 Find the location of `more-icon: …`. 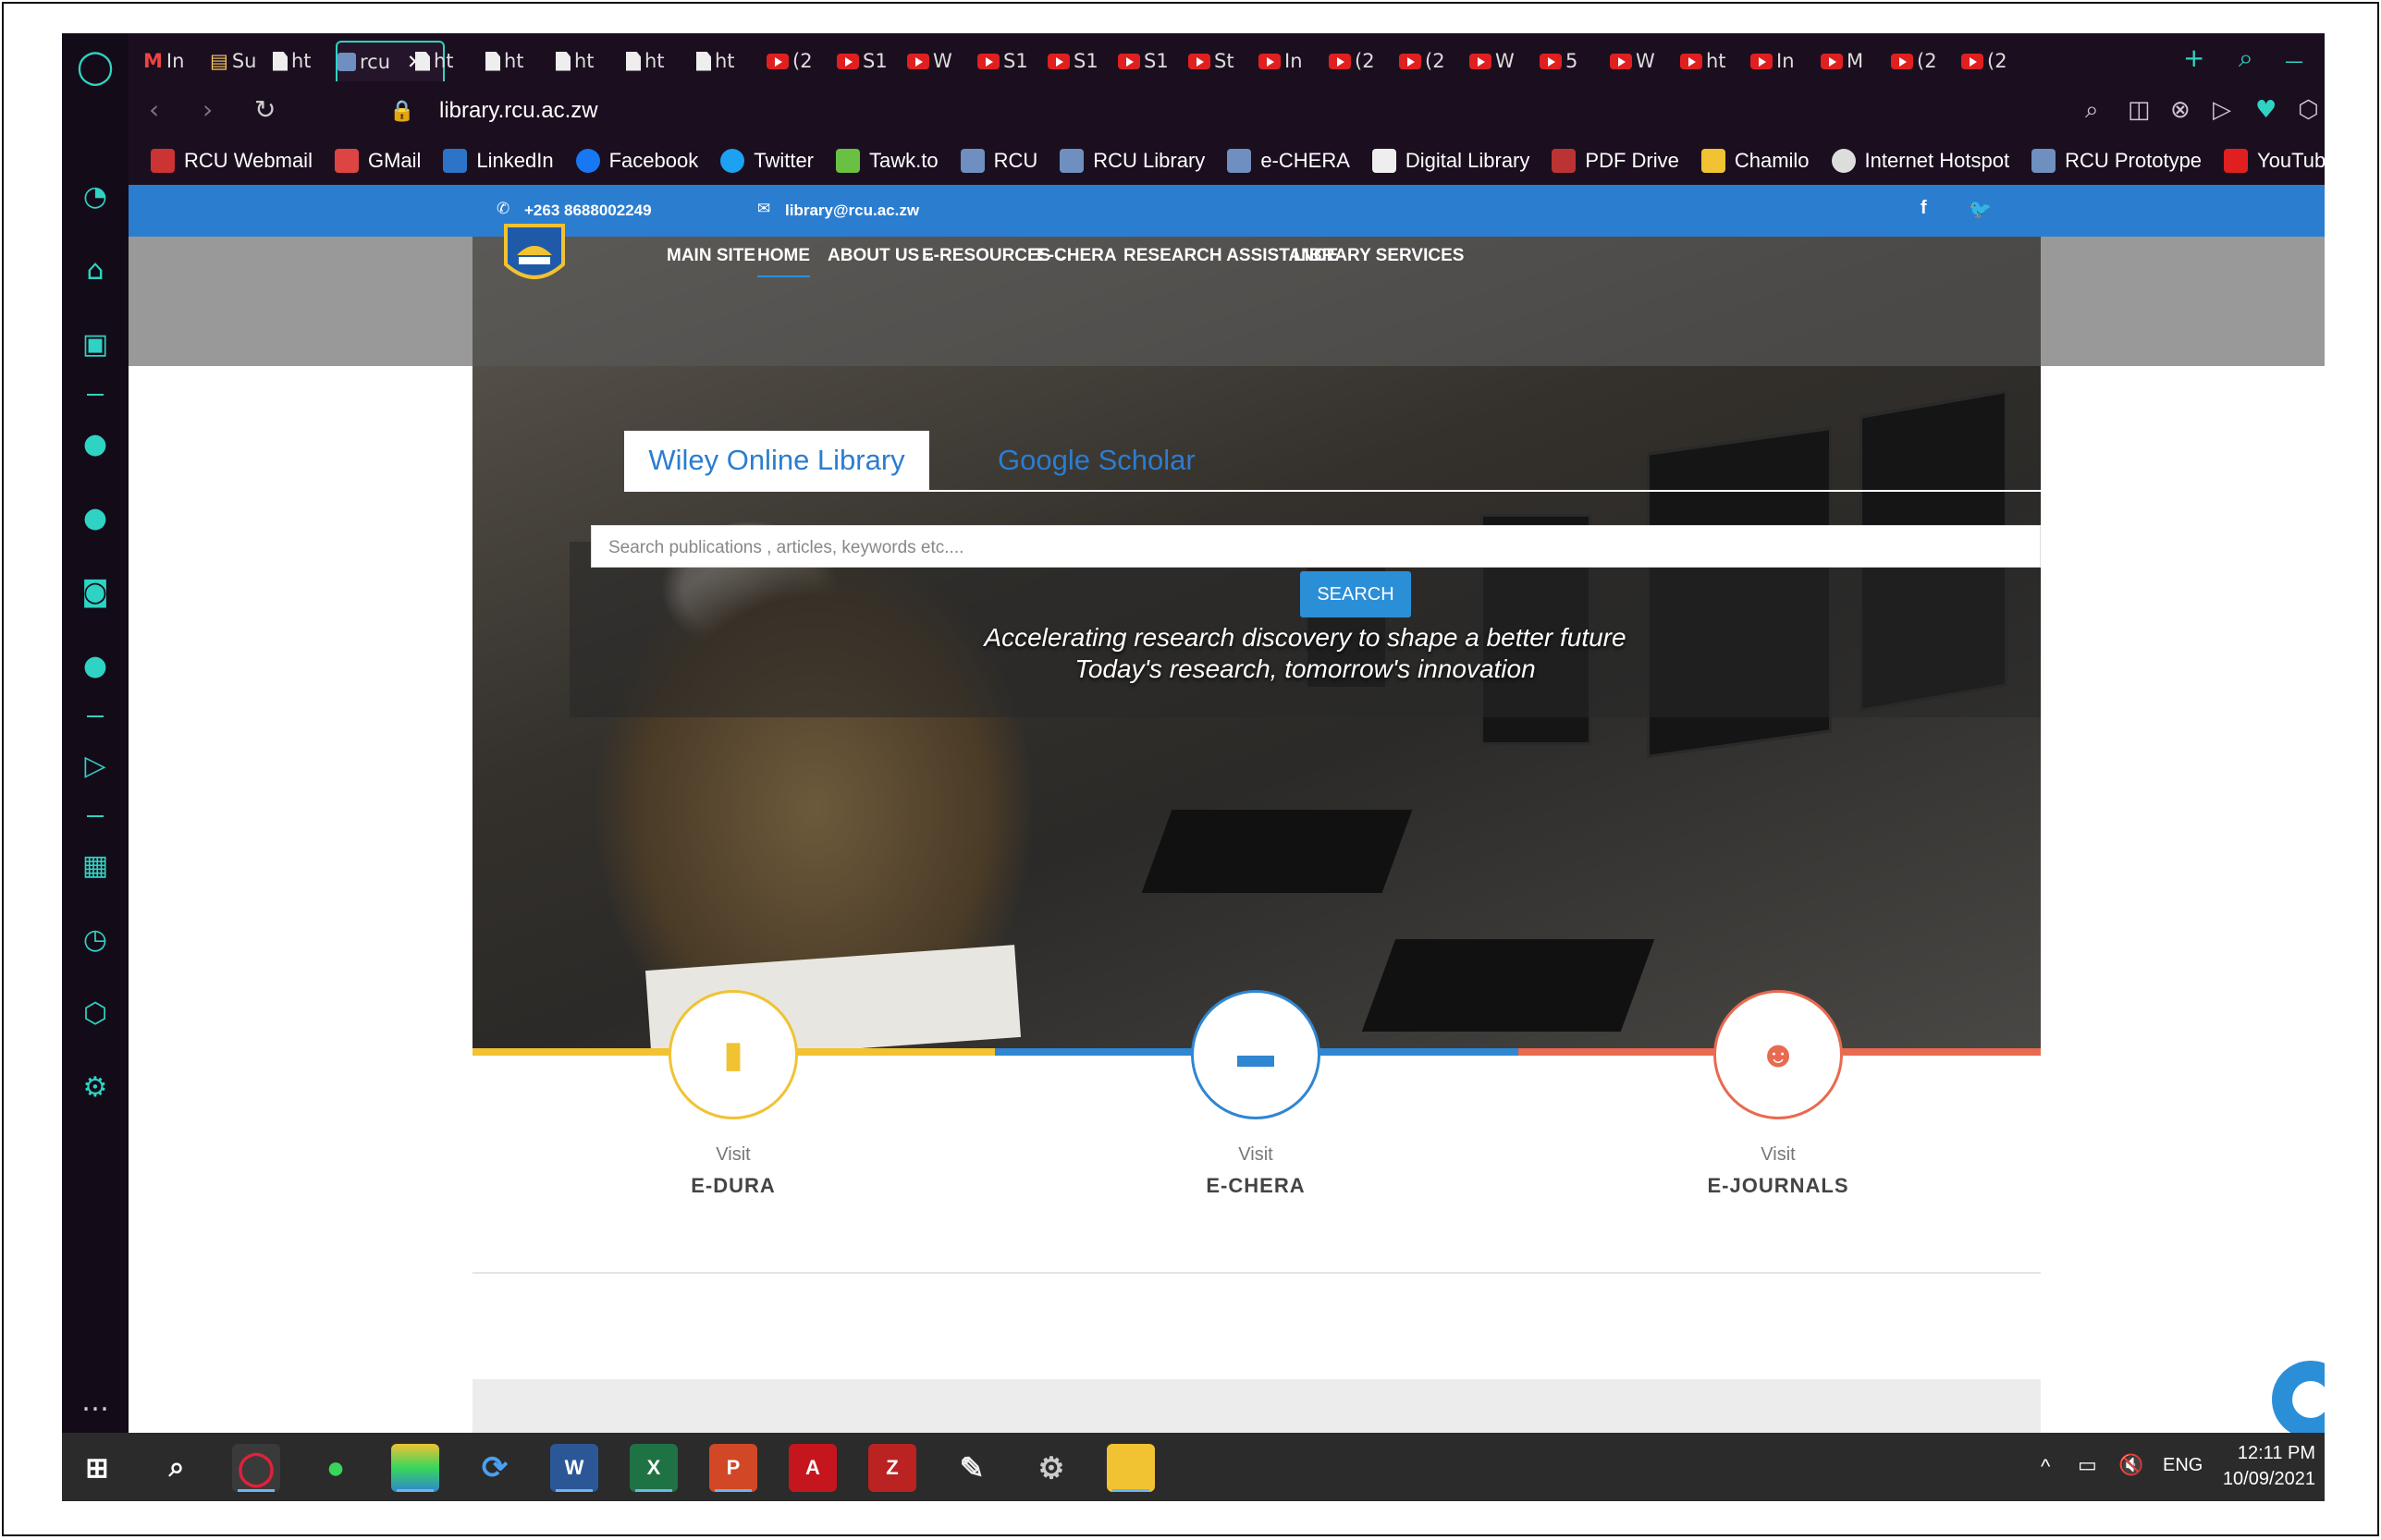

more-icon: … is located at coordinates (96, 1401).